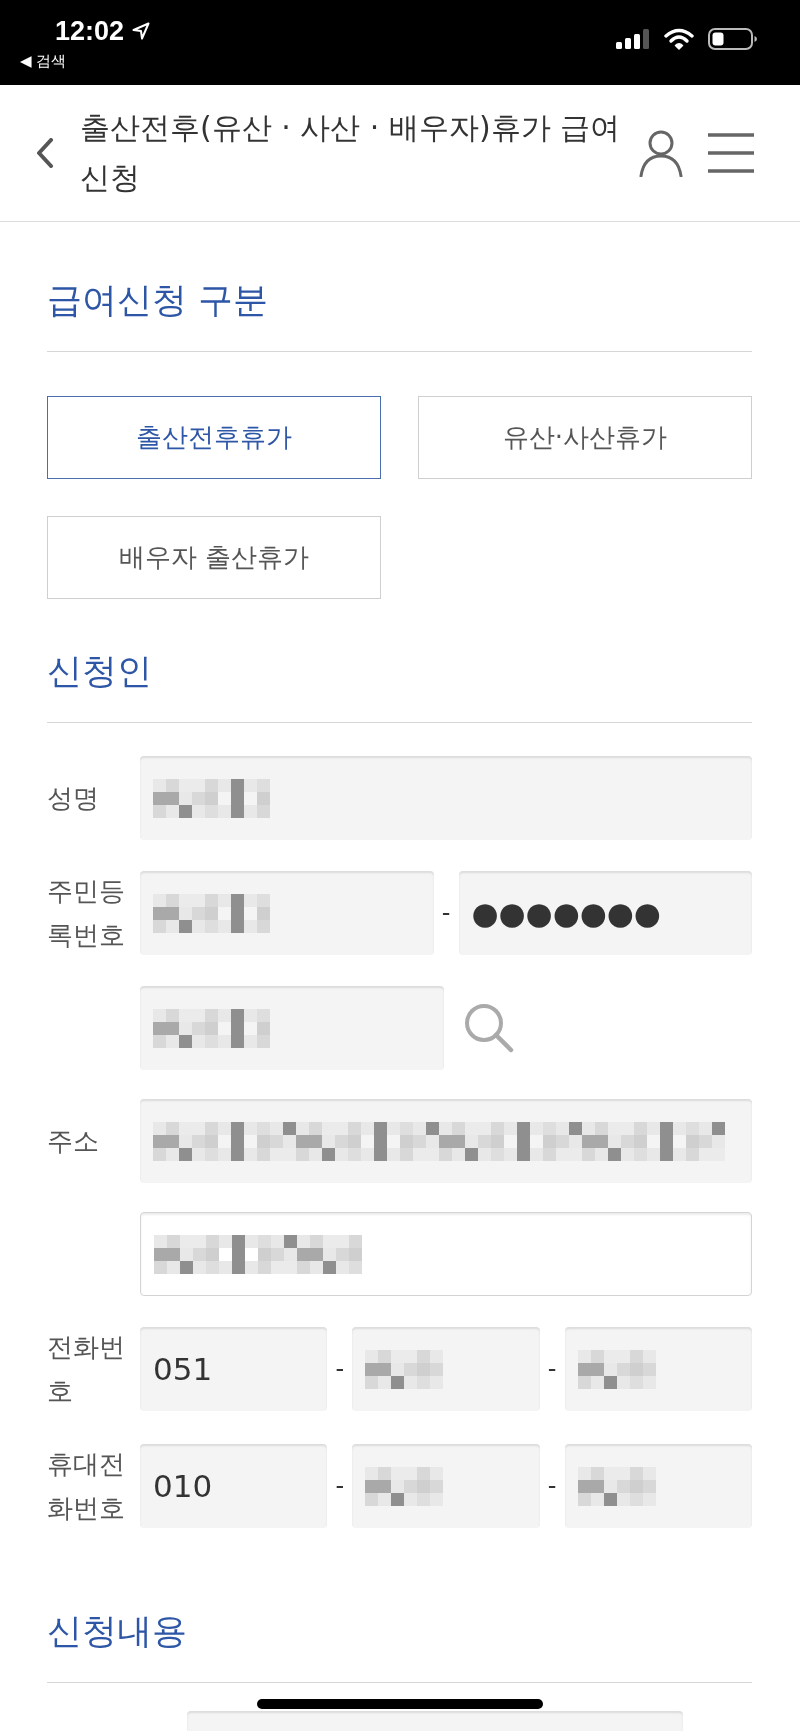  I want to click on person-icon, so click(661, 153).